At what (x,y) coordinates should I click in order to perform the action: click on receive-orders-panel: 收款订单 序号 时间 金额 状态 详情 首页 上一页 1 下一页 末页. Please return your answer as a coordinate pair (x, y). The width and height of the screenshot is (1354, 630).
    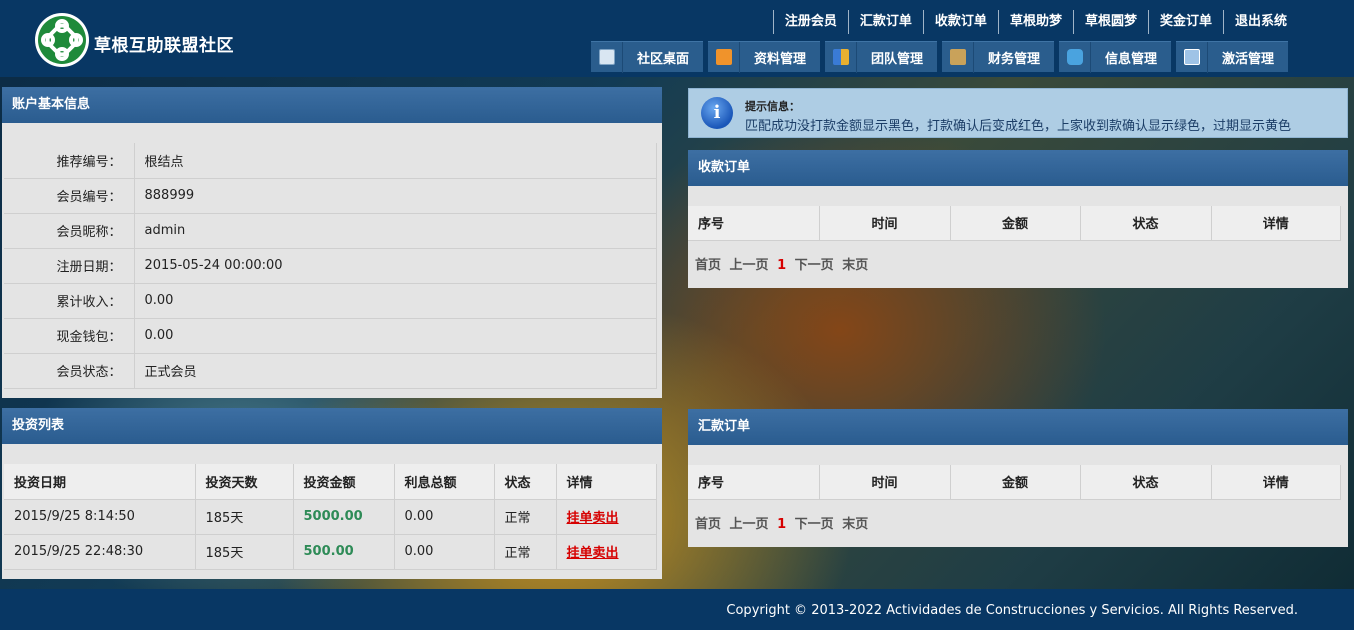
    Looking at the image, I should click on (1018, 219).